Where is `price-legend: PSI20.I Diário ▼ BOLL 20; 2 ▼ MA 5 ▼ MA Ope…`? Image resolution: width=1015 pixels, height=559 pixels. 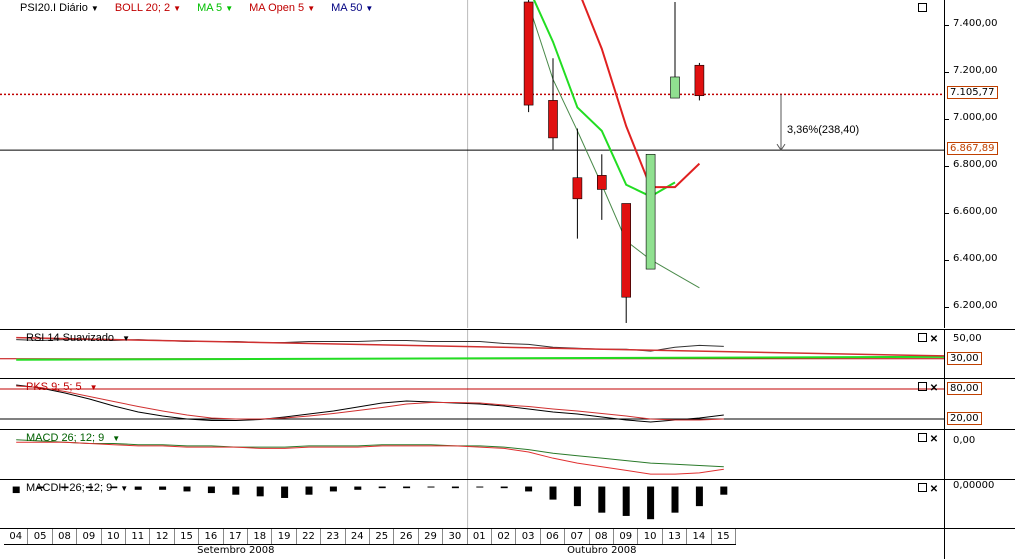 price-legend: PSI20.I Diário ▼ BOLL 20; 2 ▼ MA 5 ▼ MA Ope… is located at coordinates (204, 8).